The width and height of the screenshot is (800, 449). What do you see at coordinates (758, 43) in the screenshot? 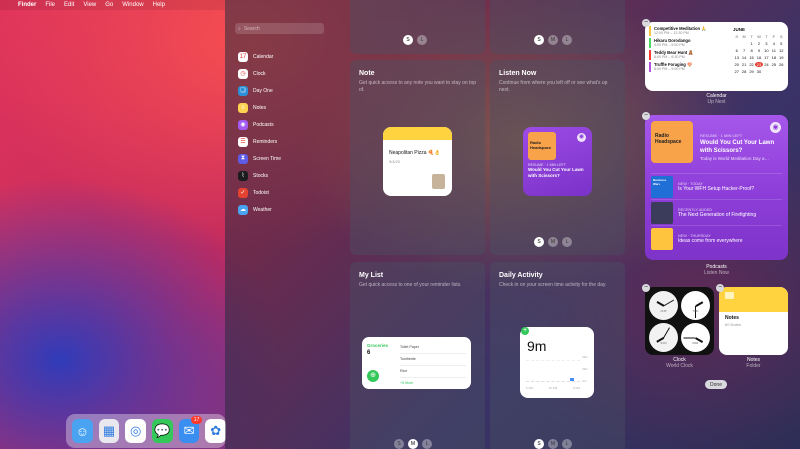
I see `calendar-day: 2` at bounding box center [758, 43].